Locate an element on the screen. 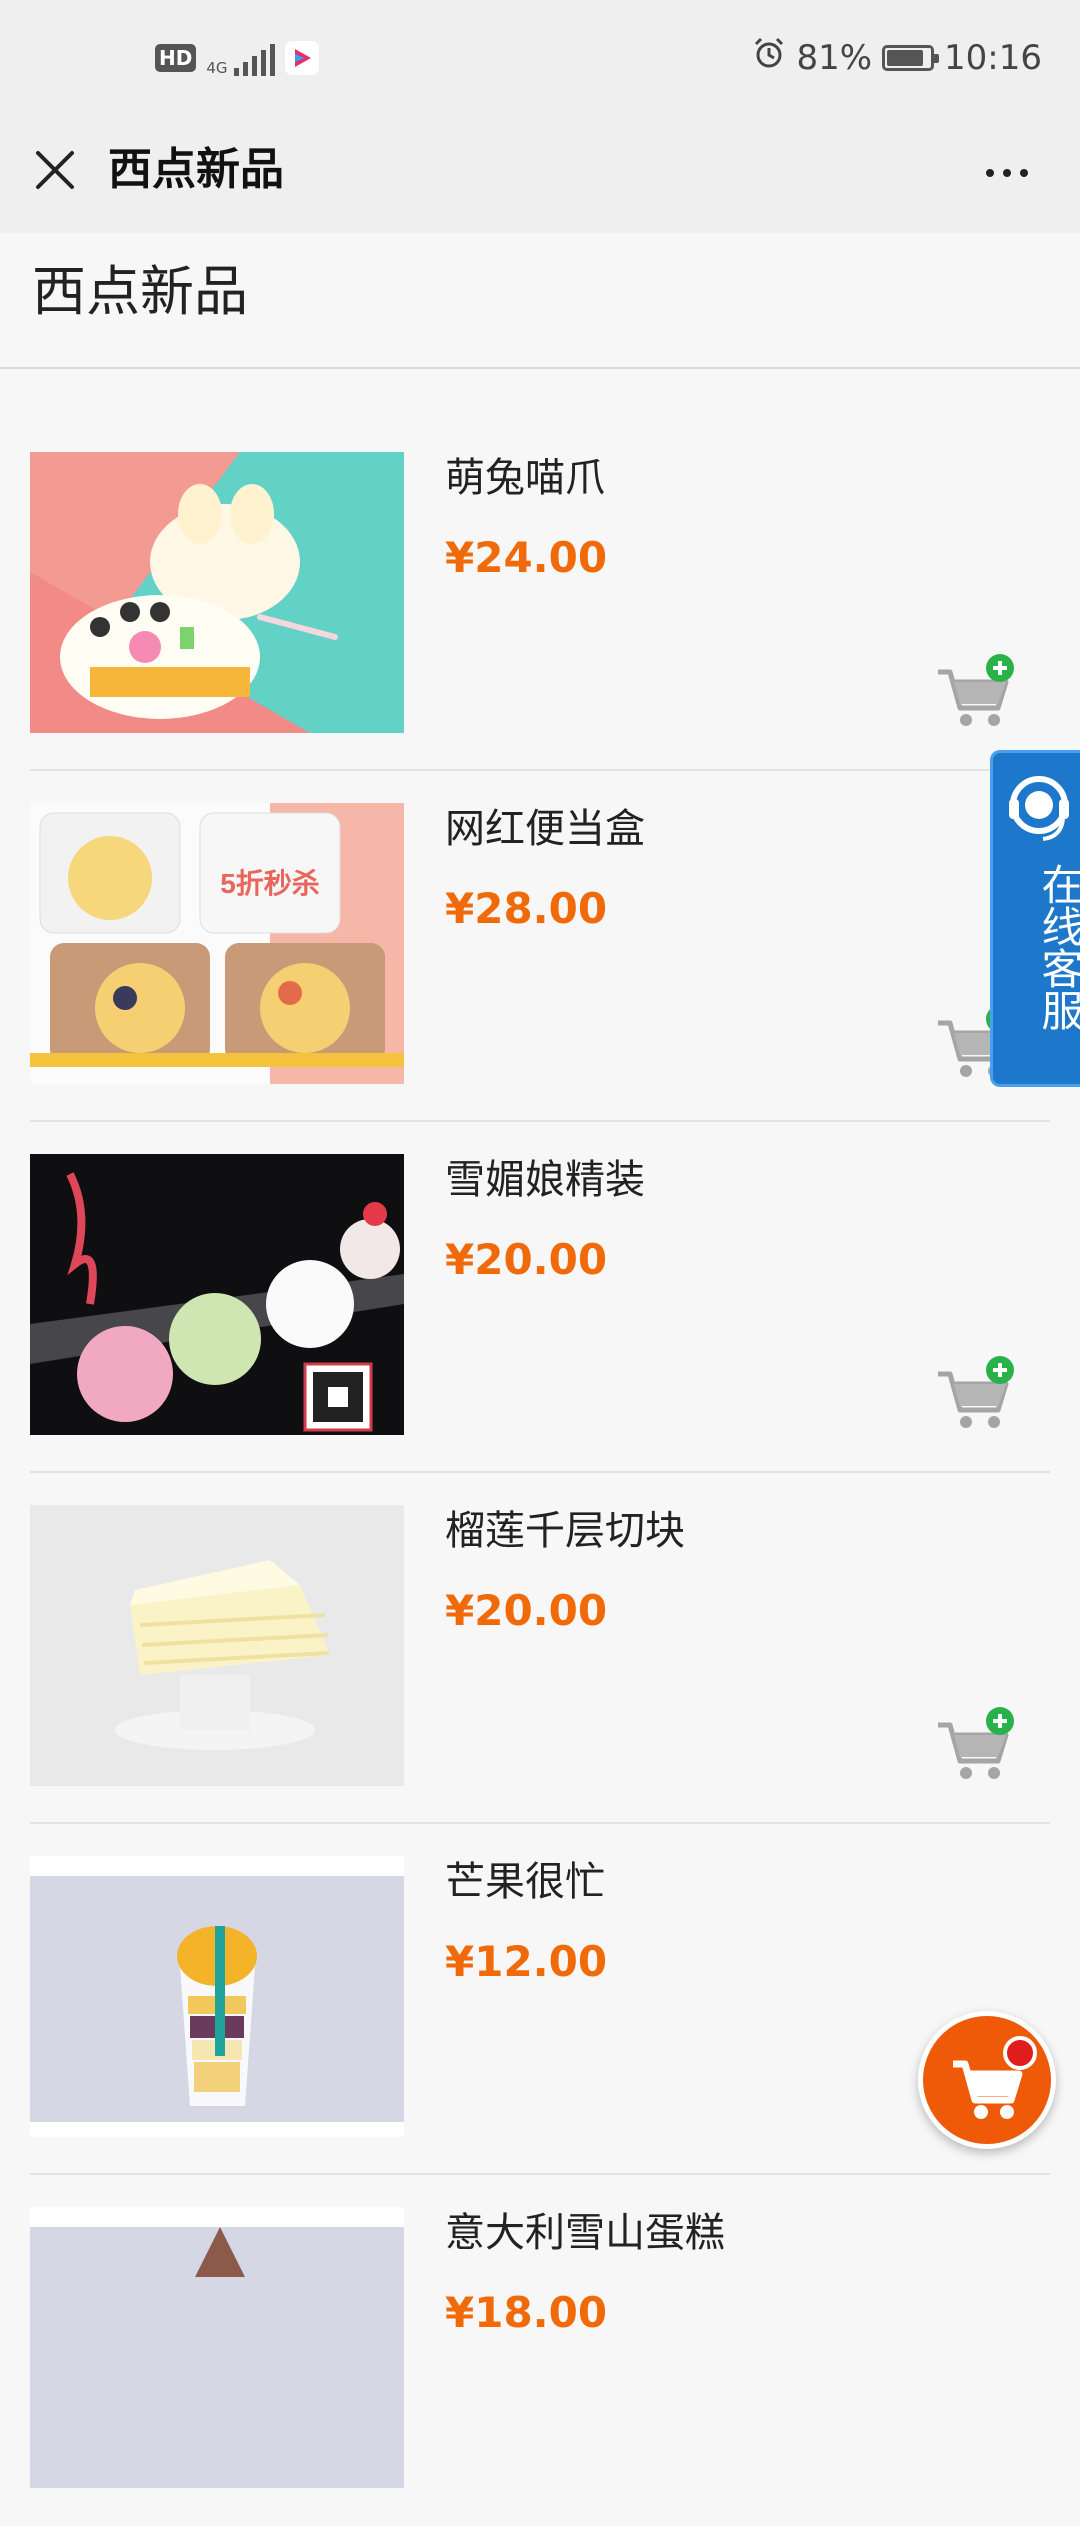 This screenshot has width=1080, height=2526. cart-button is located at coordinates (987, 2080).